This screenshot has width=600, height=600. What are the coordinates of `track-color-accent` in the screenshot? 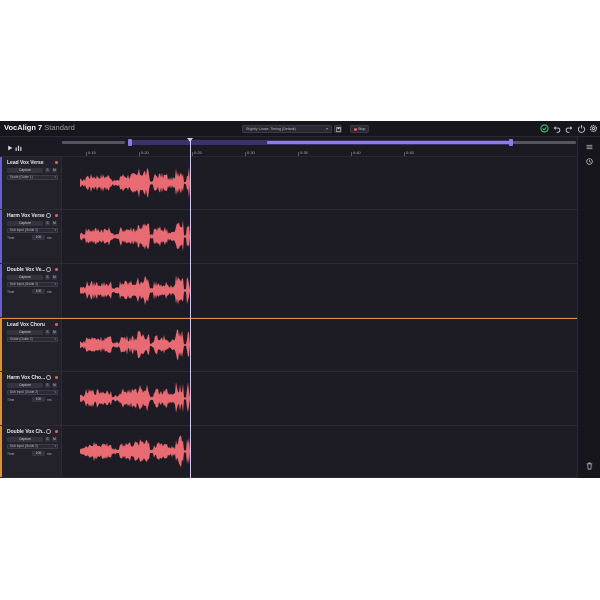 It's located at (1, 398).